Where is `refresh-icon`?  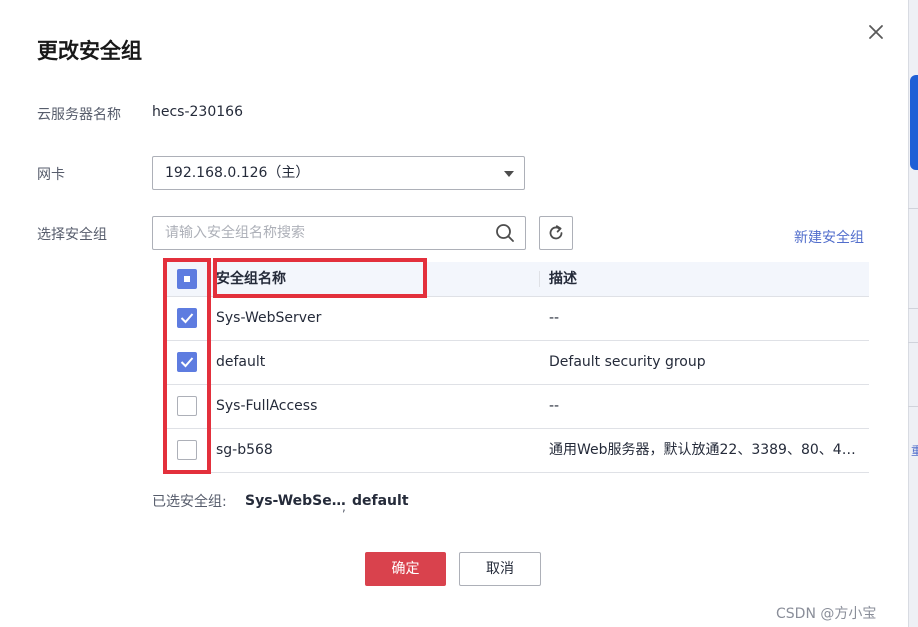 refresh-icon is located at coordinates (556, 232).